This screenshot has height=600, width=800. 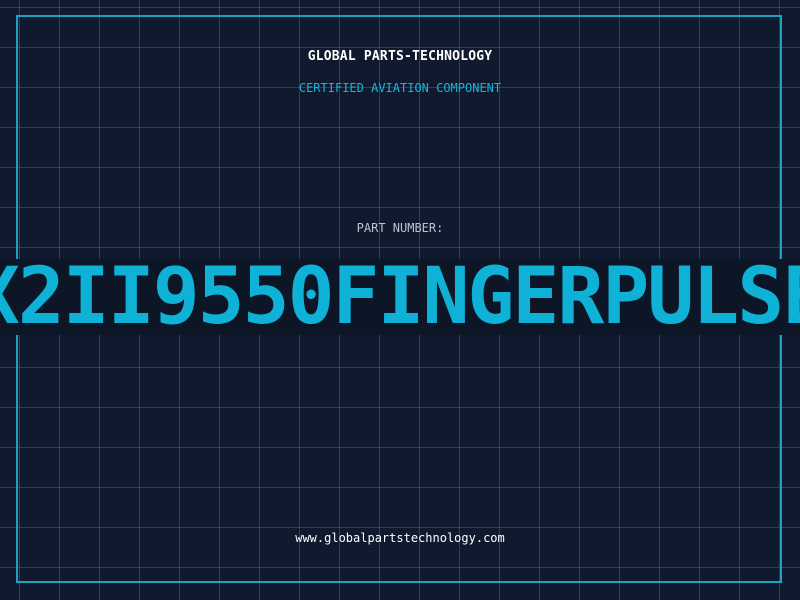 I want to click on company-name: GLOBAL PARTS-TECHNOLOGY, so click(x=400, y=56).